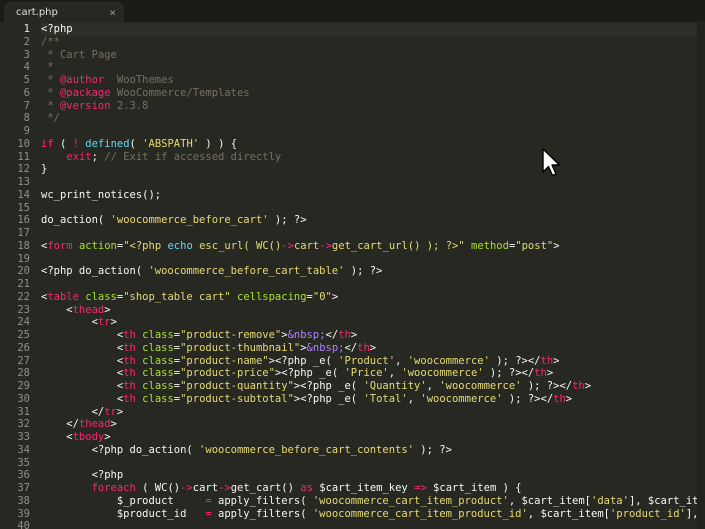 This screenshot has width=705, height=529. Describe the element at coordinates (26, 41) in the screenshot. I see `line-number: 2` at that location.